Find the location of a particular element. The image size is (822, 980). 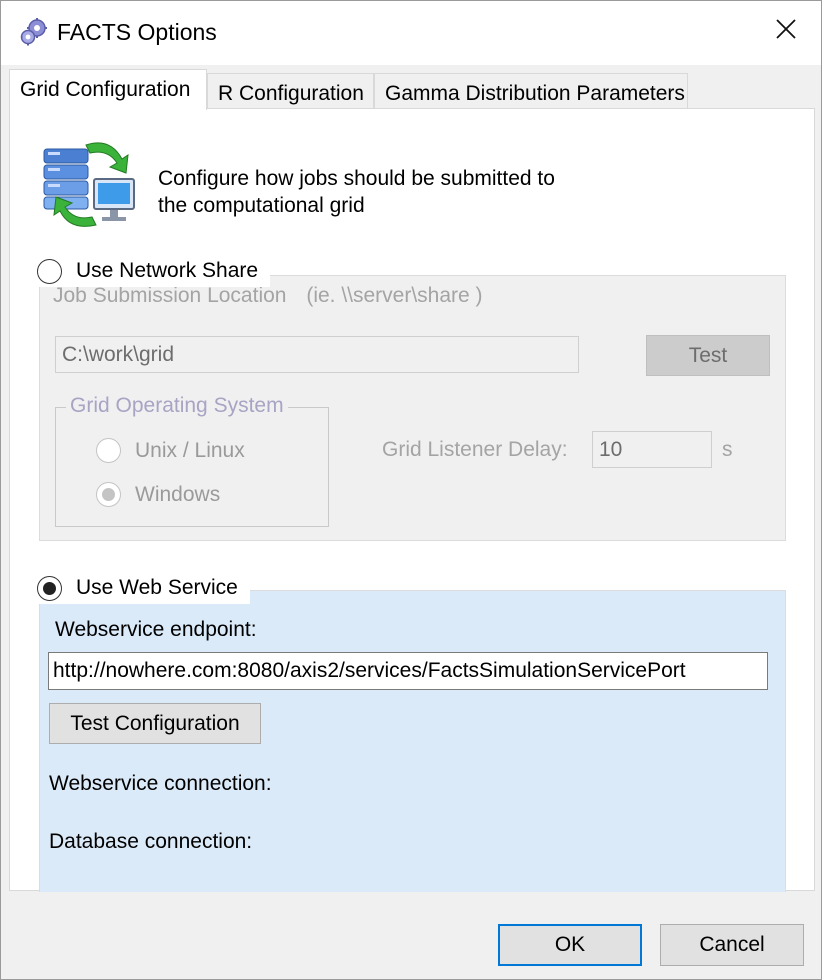

use-web-service-radio: Use Web Service is located at coordinates (143, 588).